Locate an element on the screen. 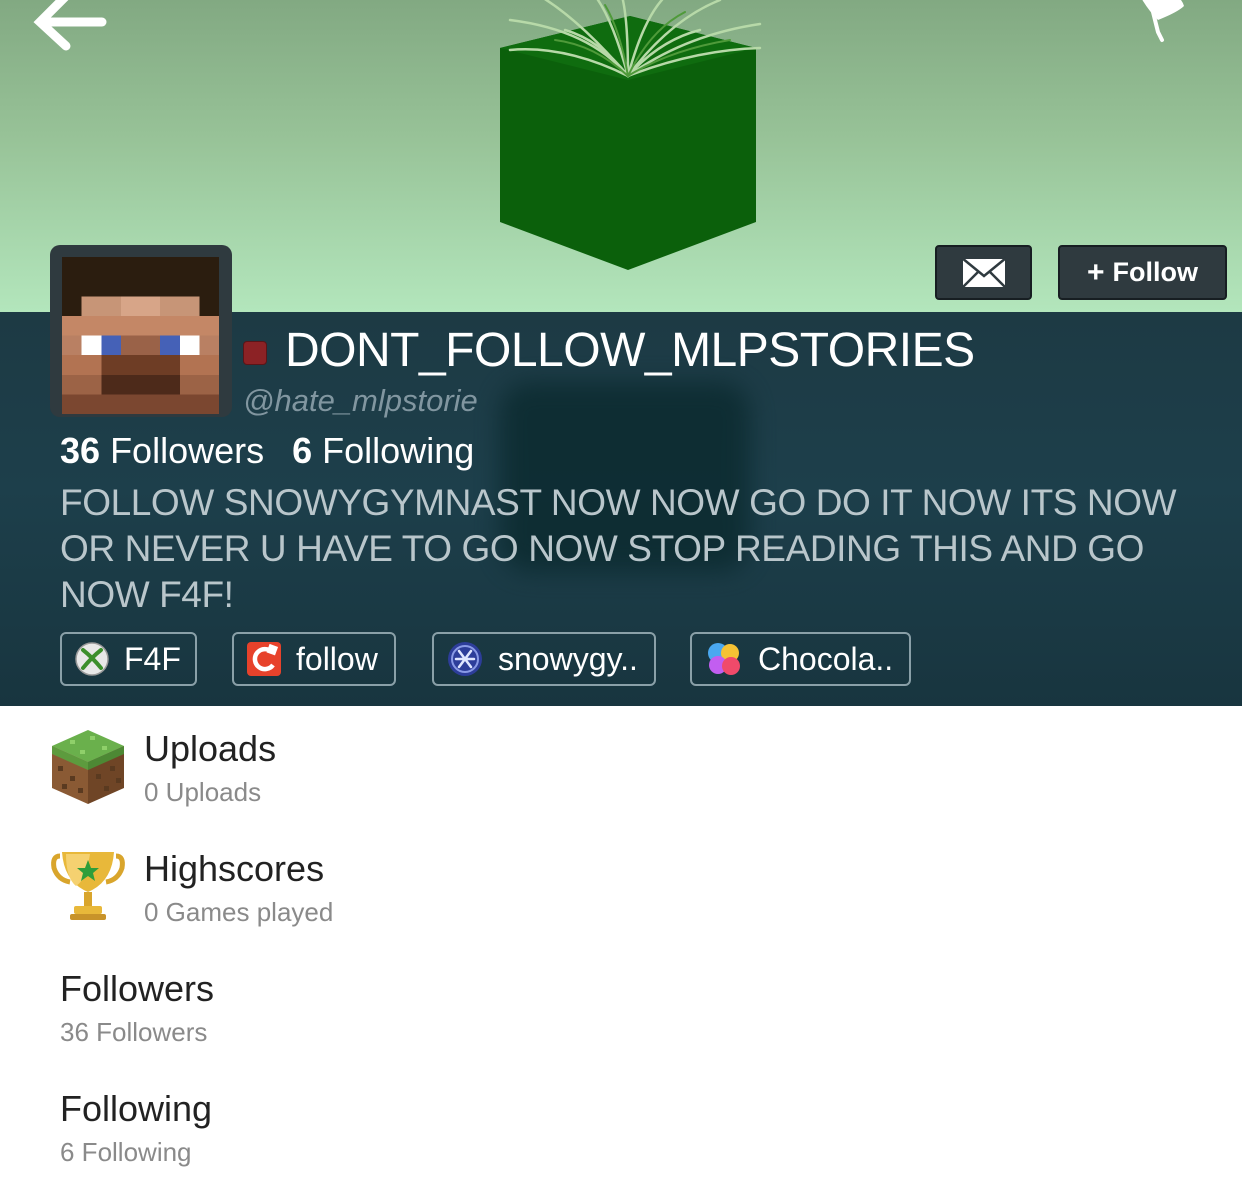 The image size is (1242, 1184). following-subtitle: 6 Following is located at coordinates (126, 1152).